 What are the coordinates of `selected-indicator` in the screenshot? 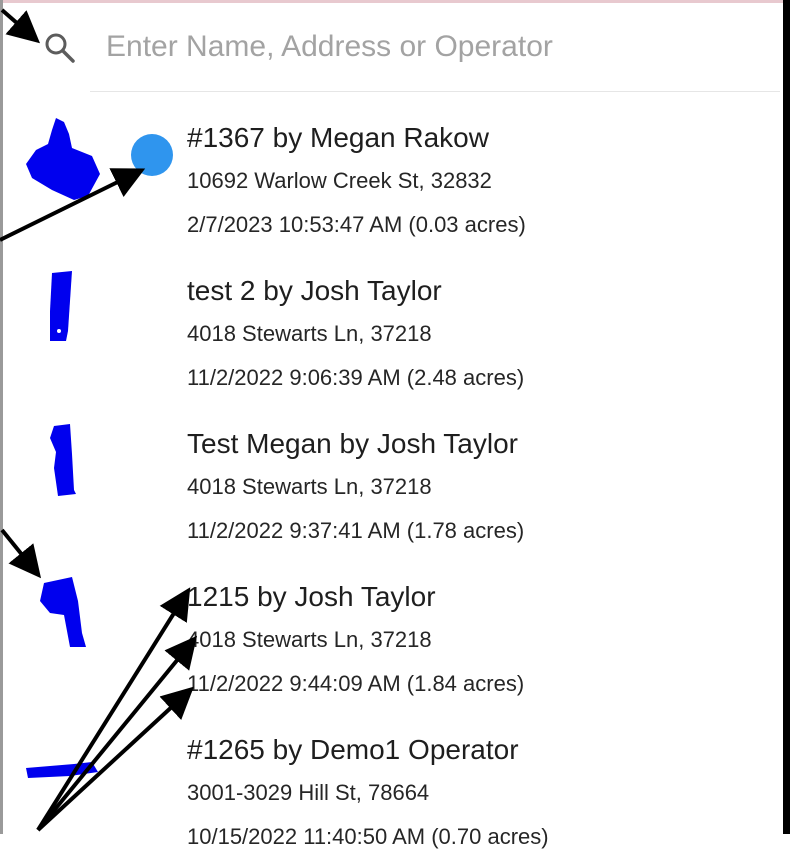 It's located at (152, 155).